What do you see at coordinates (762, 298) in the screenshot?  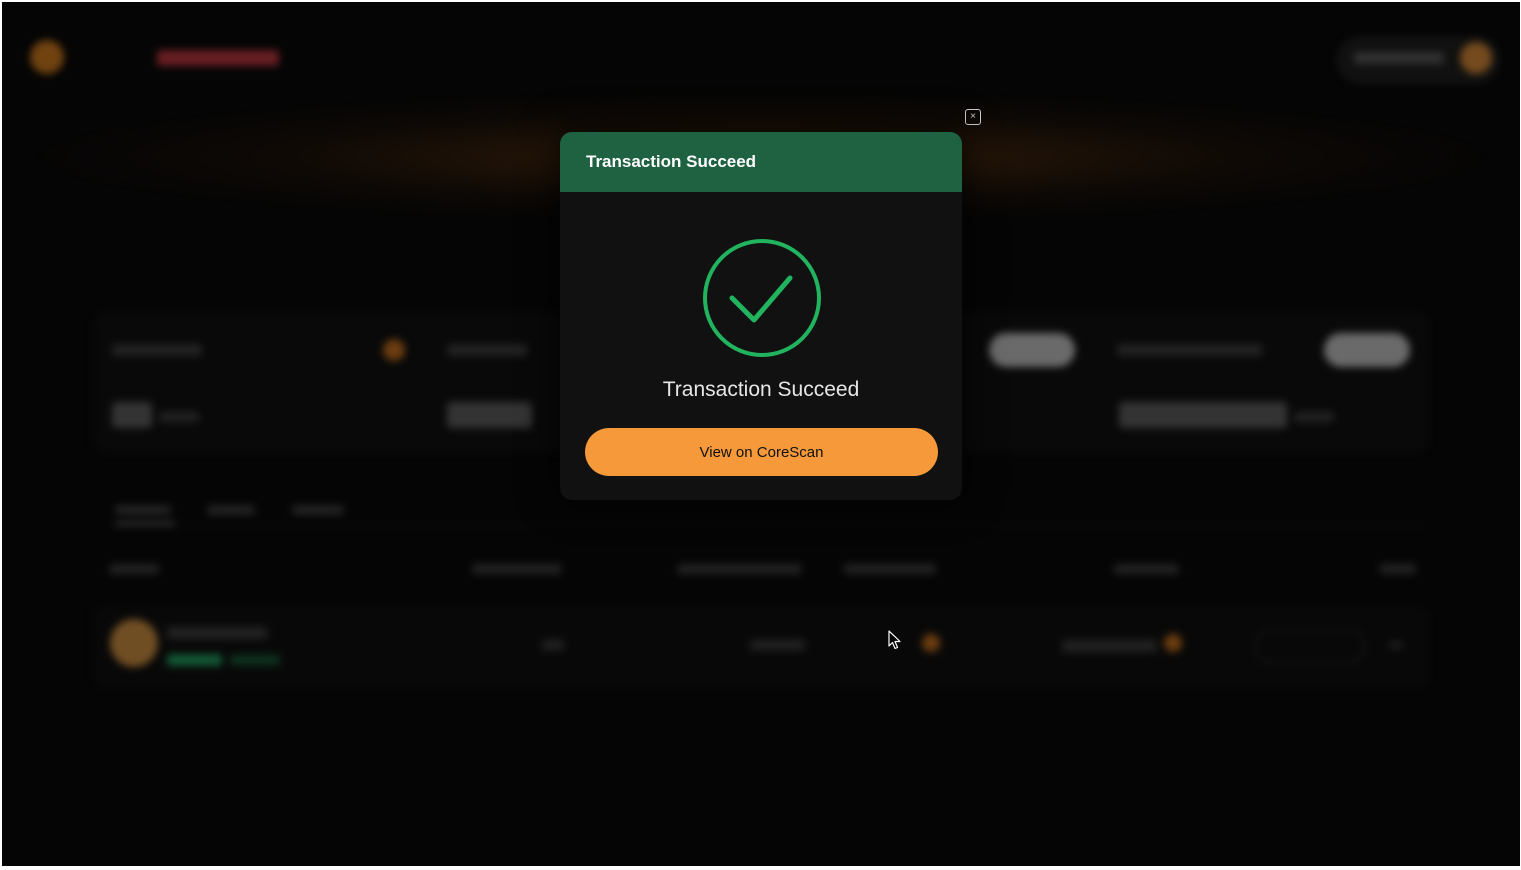 I see `check-circle-icon` at bounding box center [762, 298].